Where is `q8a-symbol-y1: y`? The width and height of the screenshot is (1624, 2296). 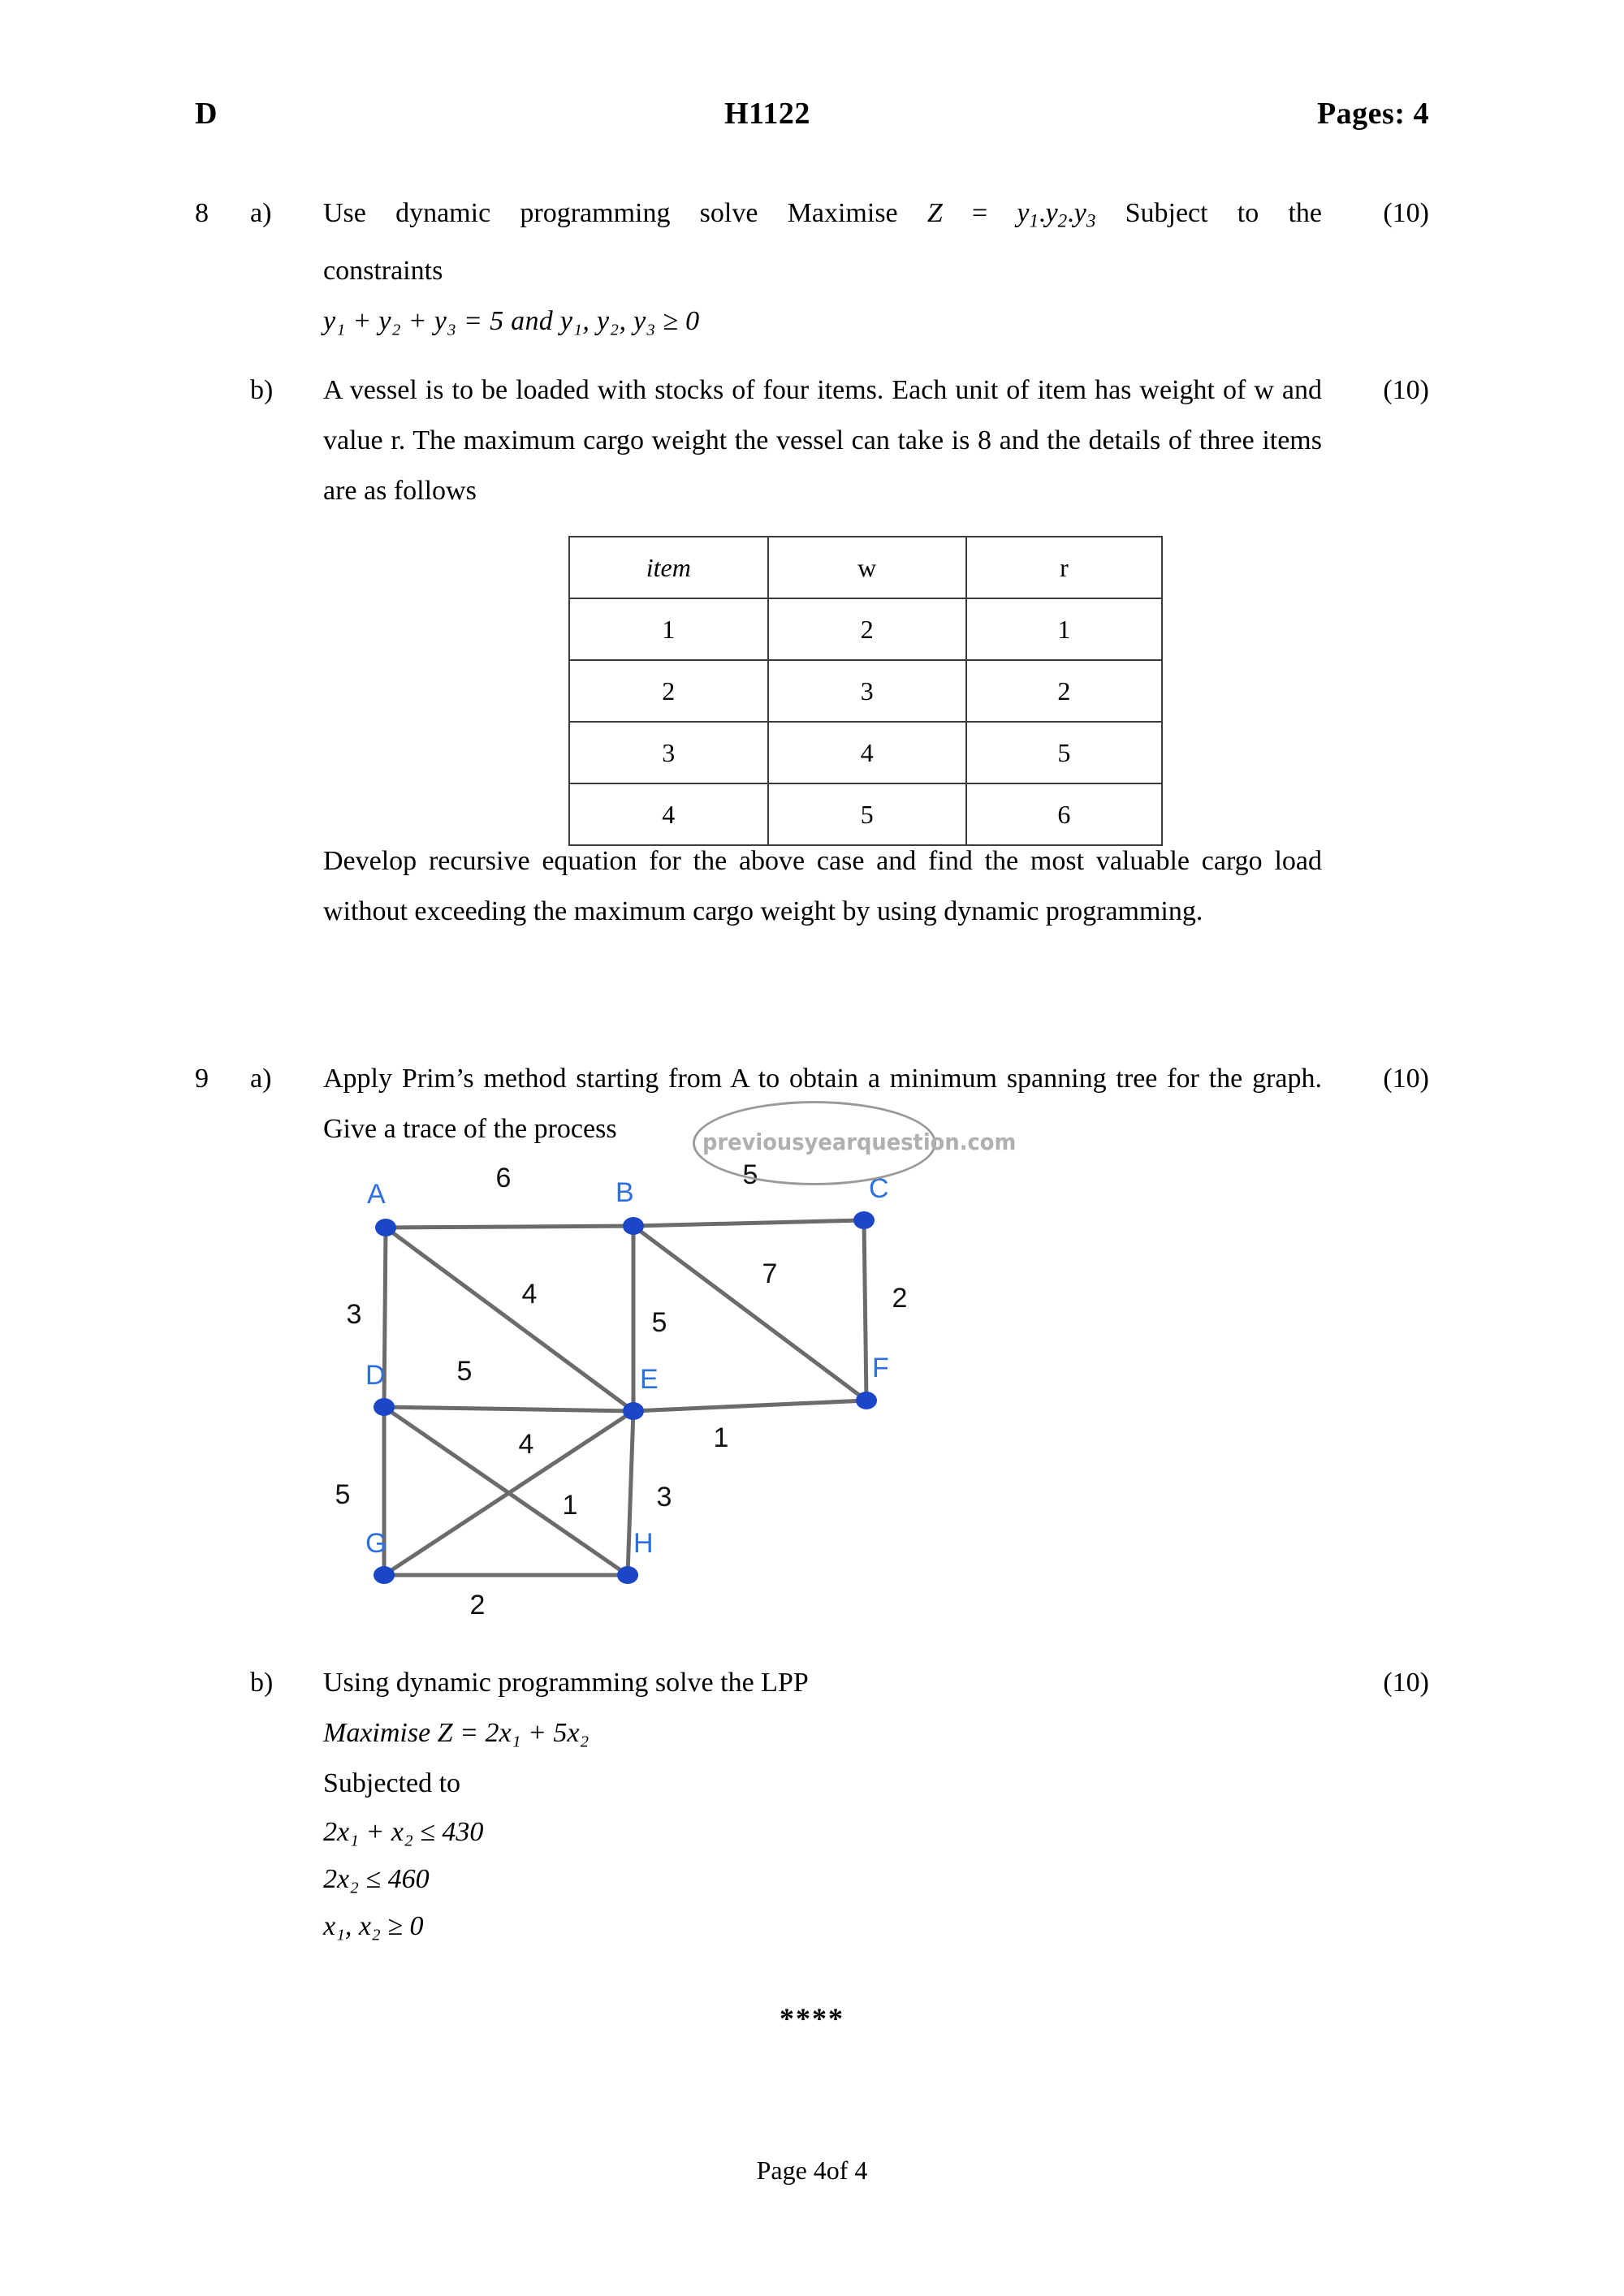 q8a-symbol-y1: y is located at coordinates (1024, 213).